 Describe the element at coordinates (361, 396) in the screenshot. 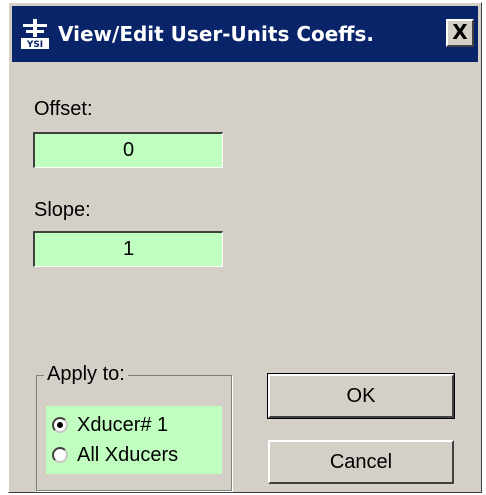

I see `ok-button: OK` at that location.